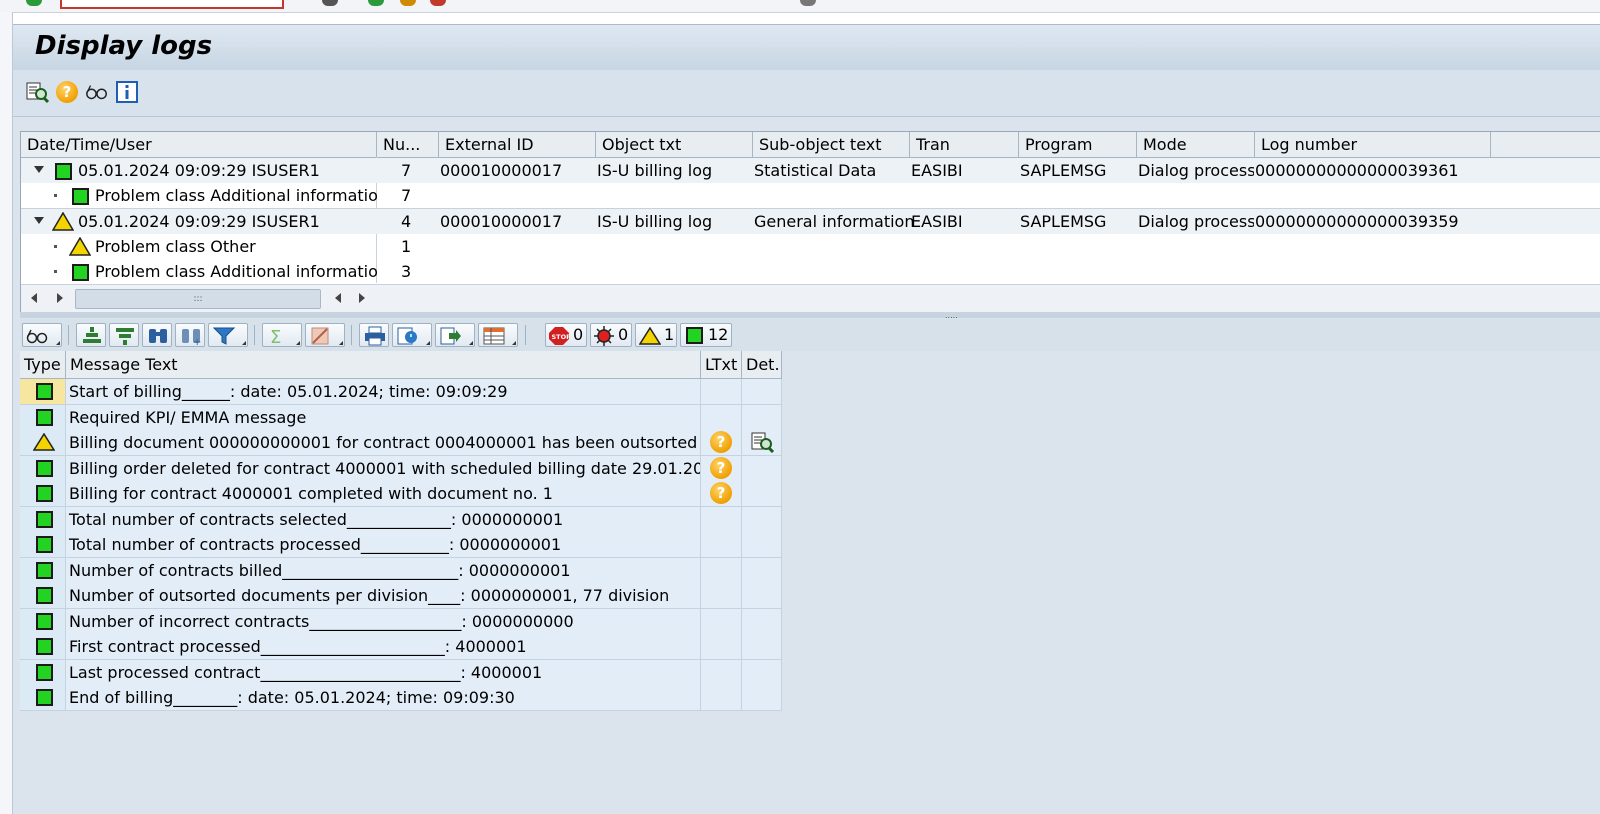  What do you see at coordinates (190, 335) in the screenshot?
I see `find-next-button: +` at bounding box center [190, 335].